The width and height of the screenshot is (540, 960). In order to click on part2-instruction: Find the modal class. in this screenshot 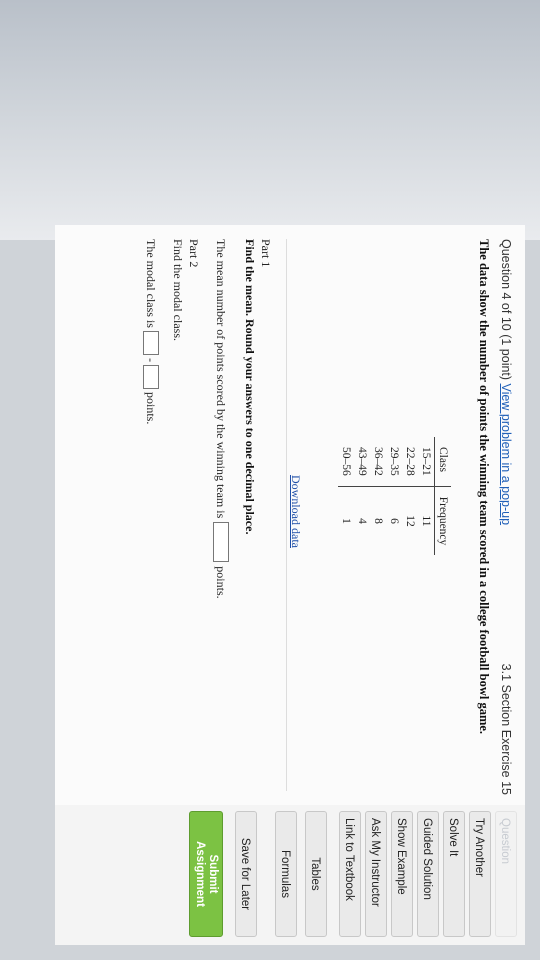, I will do `click(178, 290)`.